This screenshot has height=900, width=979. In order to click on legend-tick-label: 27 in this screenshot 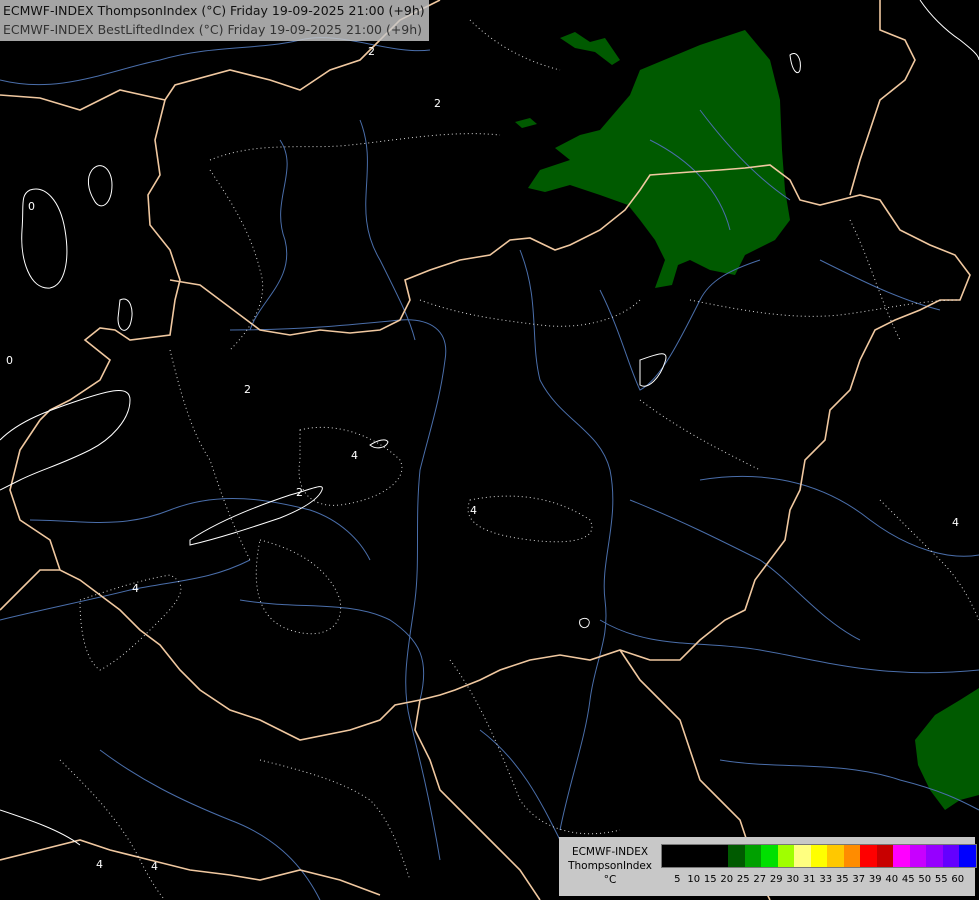, I will do `click(760, 879)`.